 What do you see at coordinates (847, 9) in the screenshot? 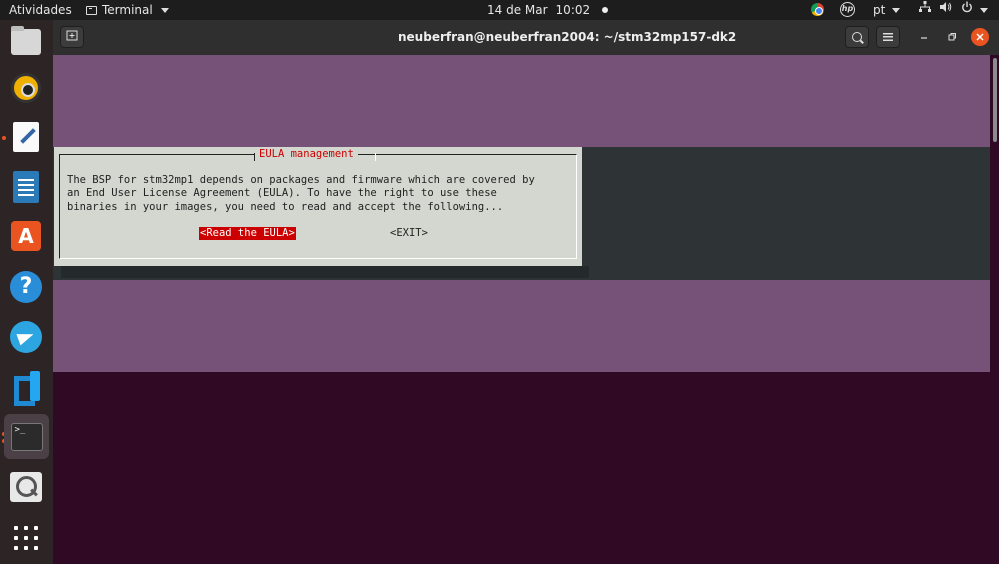
I see `hp-tray-icon: hp` at bounding box center [847, 9].